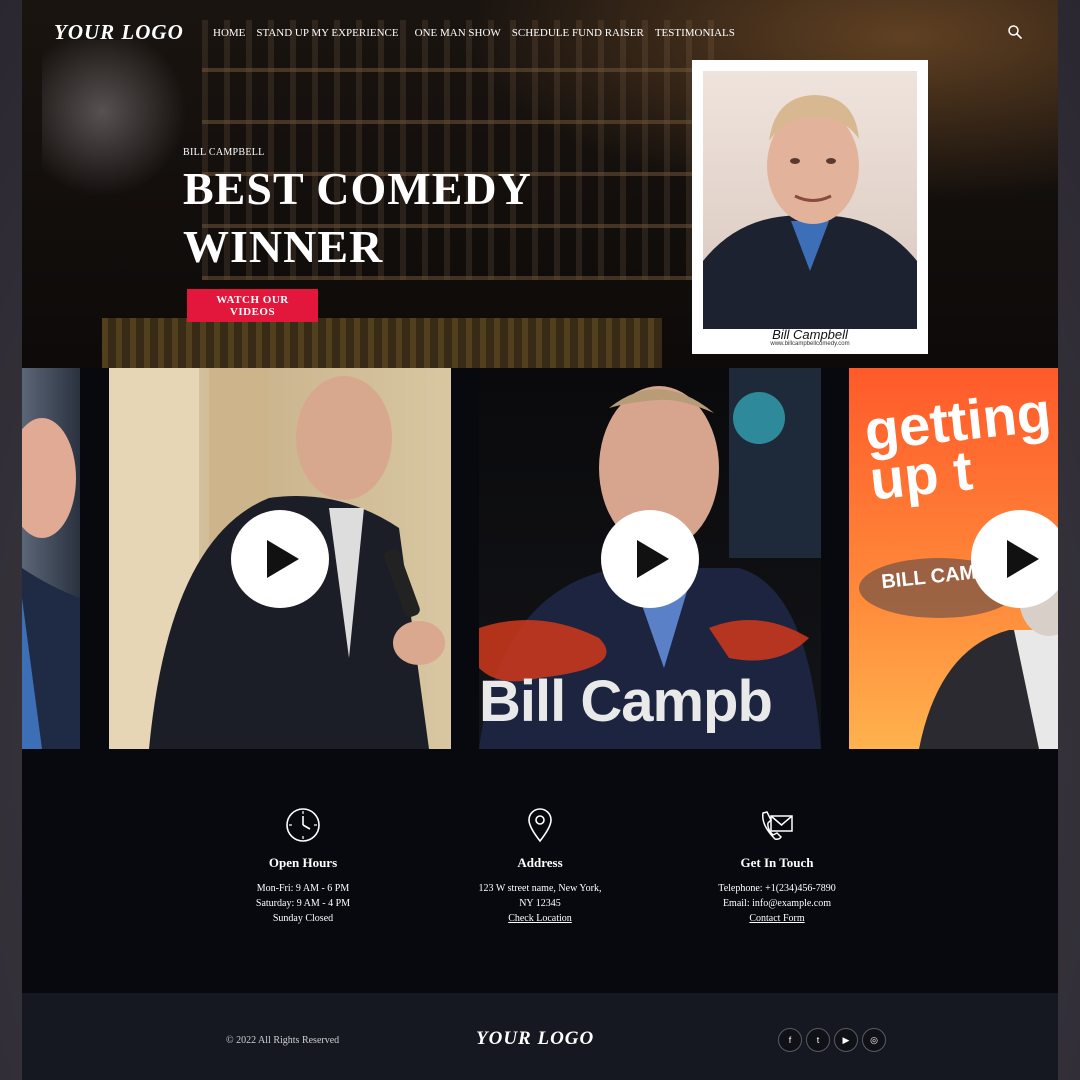  What do you see at coordinates (357, 218) in the screenshot?
I see `hero-title: BEST COMEDY WINNER` at bounding box center [357, 218].